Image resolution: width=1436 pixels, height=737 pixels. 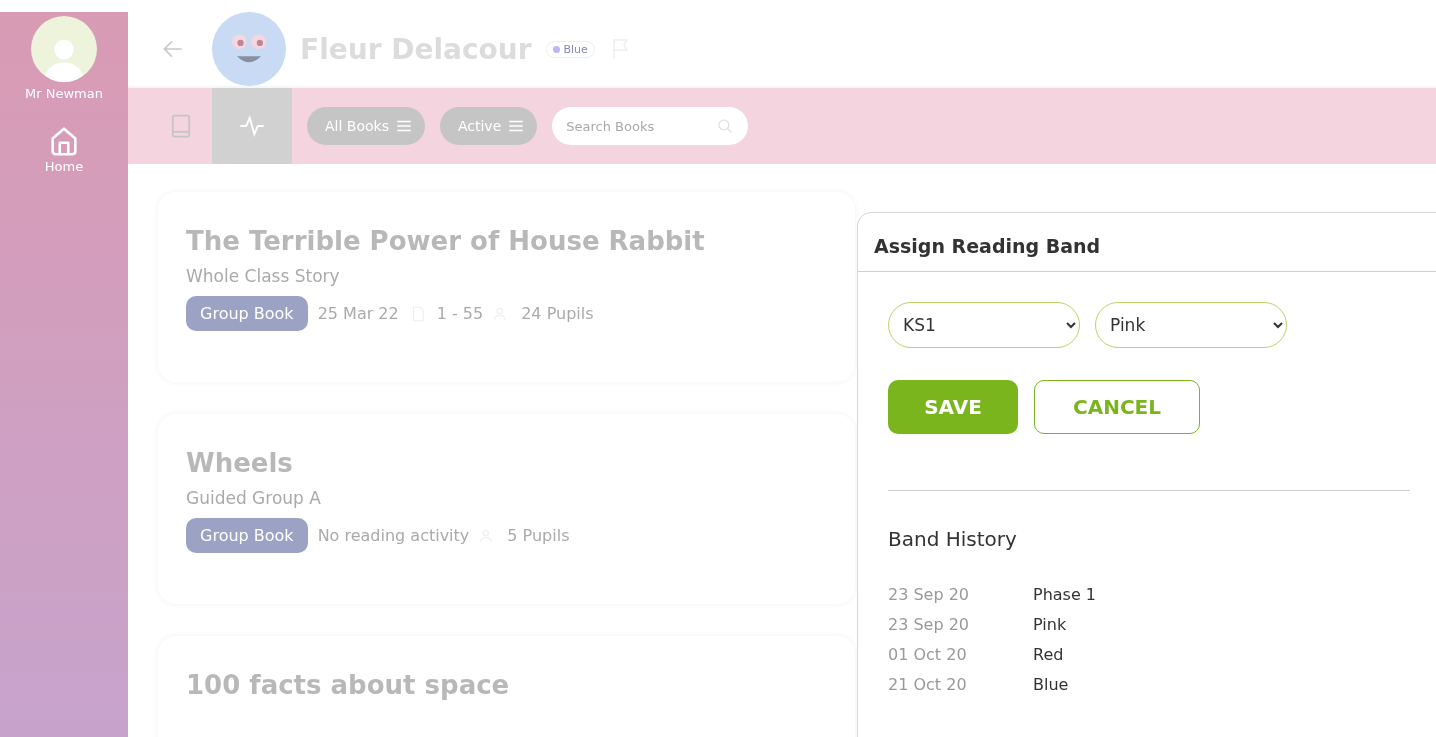 What do you see at coordinates (446, 241) in the screenshot?
I see `book-title: The Terrible Power of House Rabbit` at bounding box center [446, 241].